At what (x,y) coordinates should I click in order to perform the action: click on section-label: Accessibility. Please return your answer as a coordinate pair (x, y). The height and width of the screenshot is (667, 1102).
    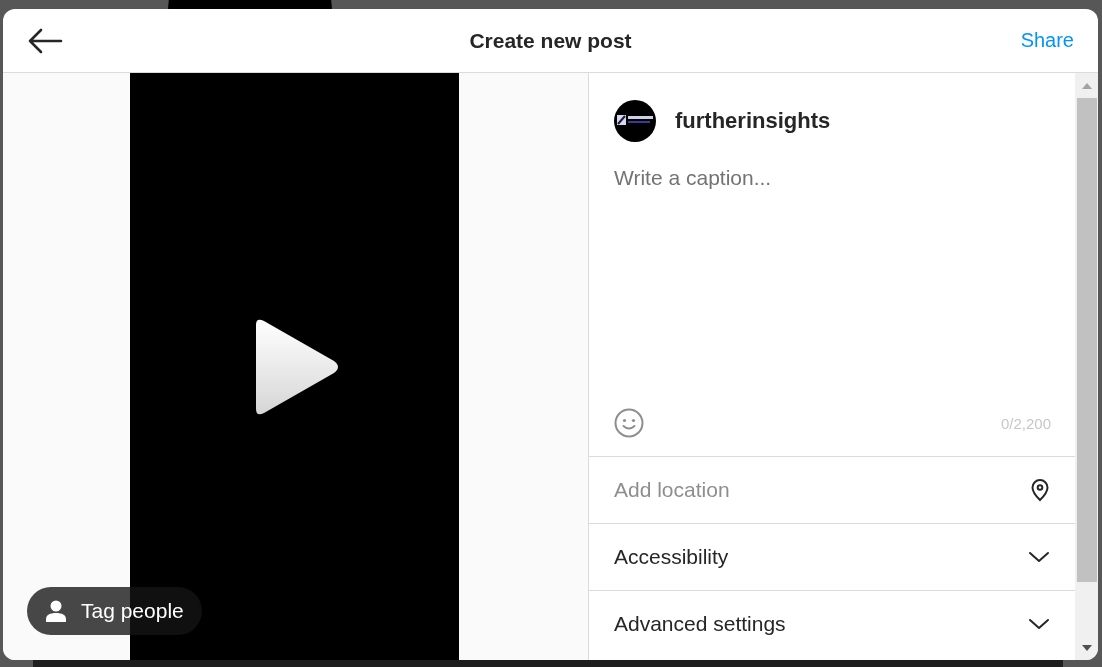
    Looking at the image, I should click on (671, 557).